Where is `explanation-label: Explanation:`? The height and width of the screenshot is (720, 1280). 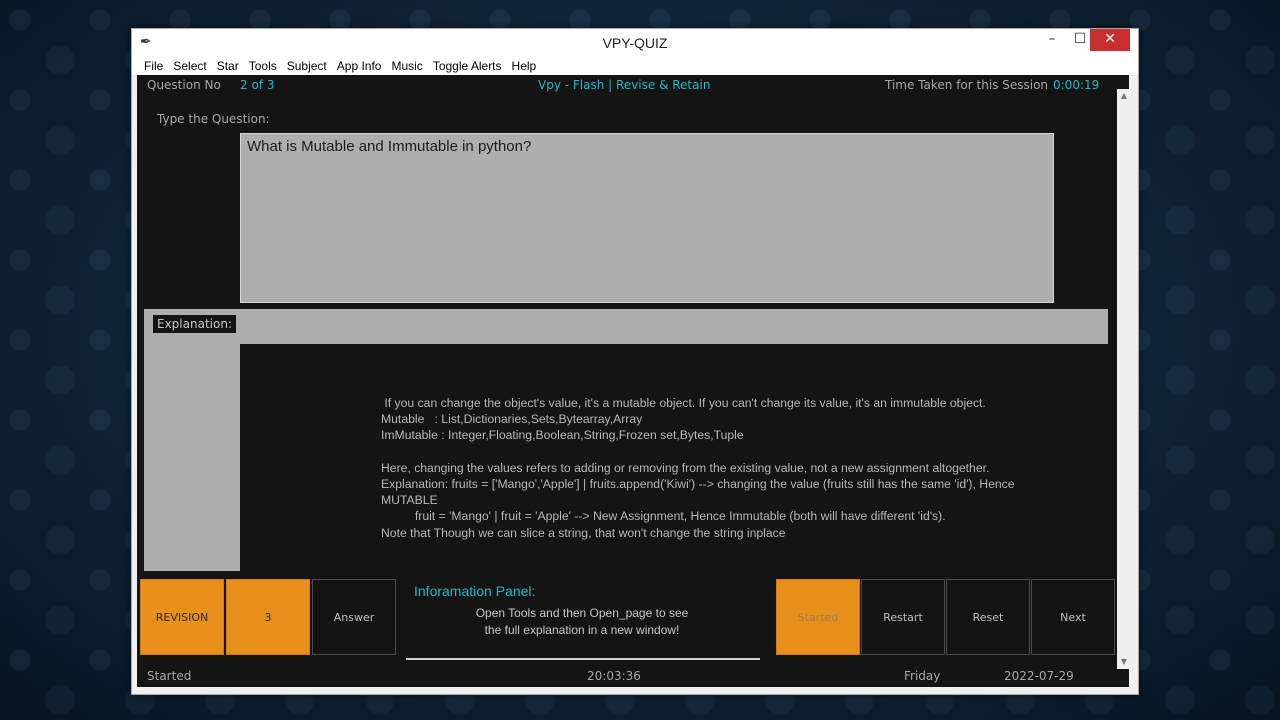 explanation-label: Explanation: is located at coordinates (194, 324).